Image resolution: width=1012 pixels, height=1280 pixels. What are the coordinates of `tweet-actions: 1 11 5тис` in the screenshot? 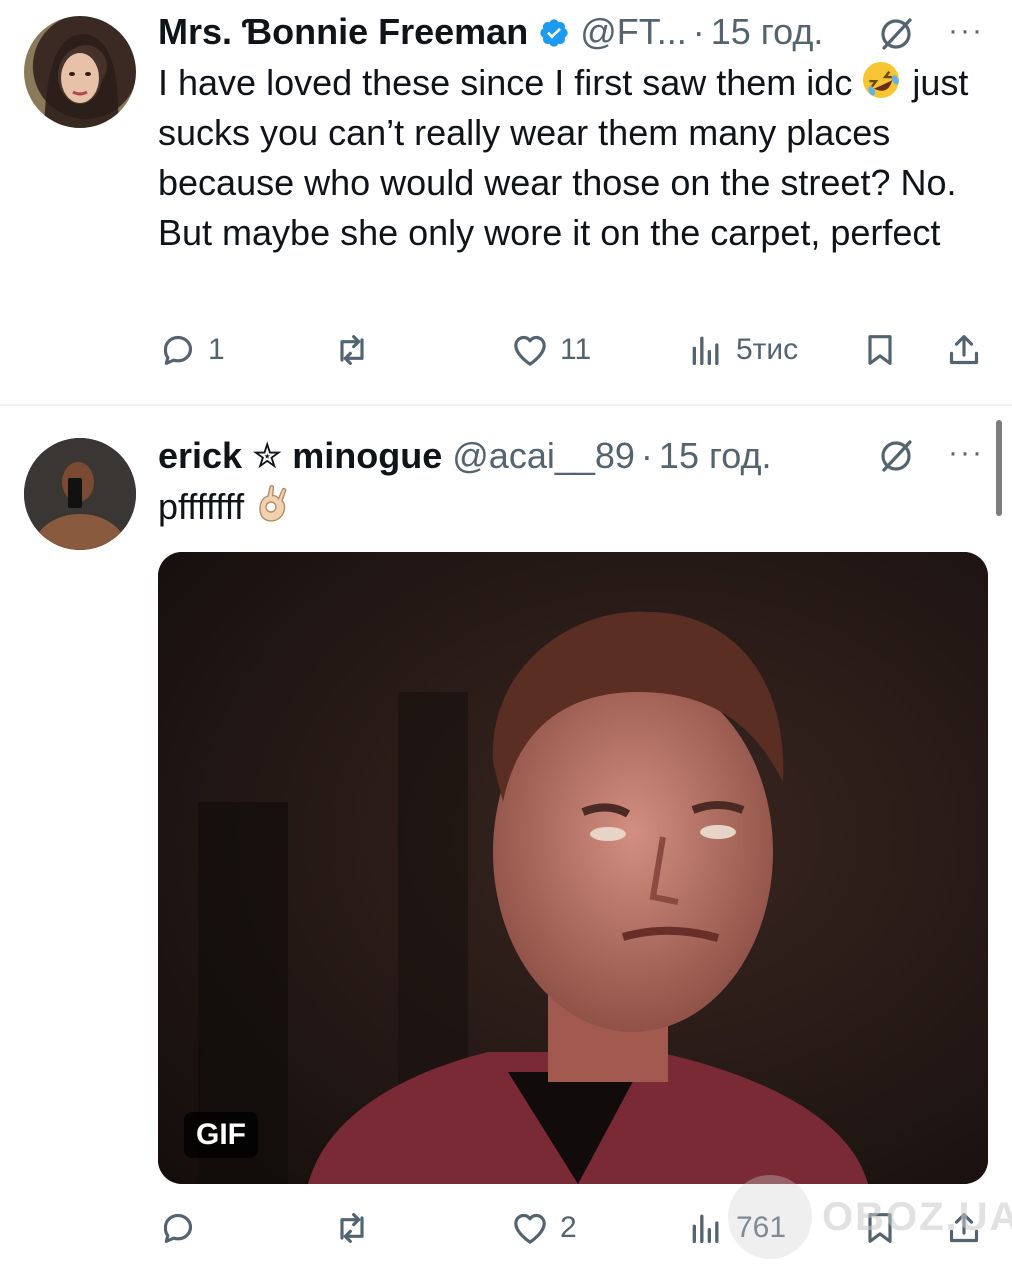 It's located at (575, 350).